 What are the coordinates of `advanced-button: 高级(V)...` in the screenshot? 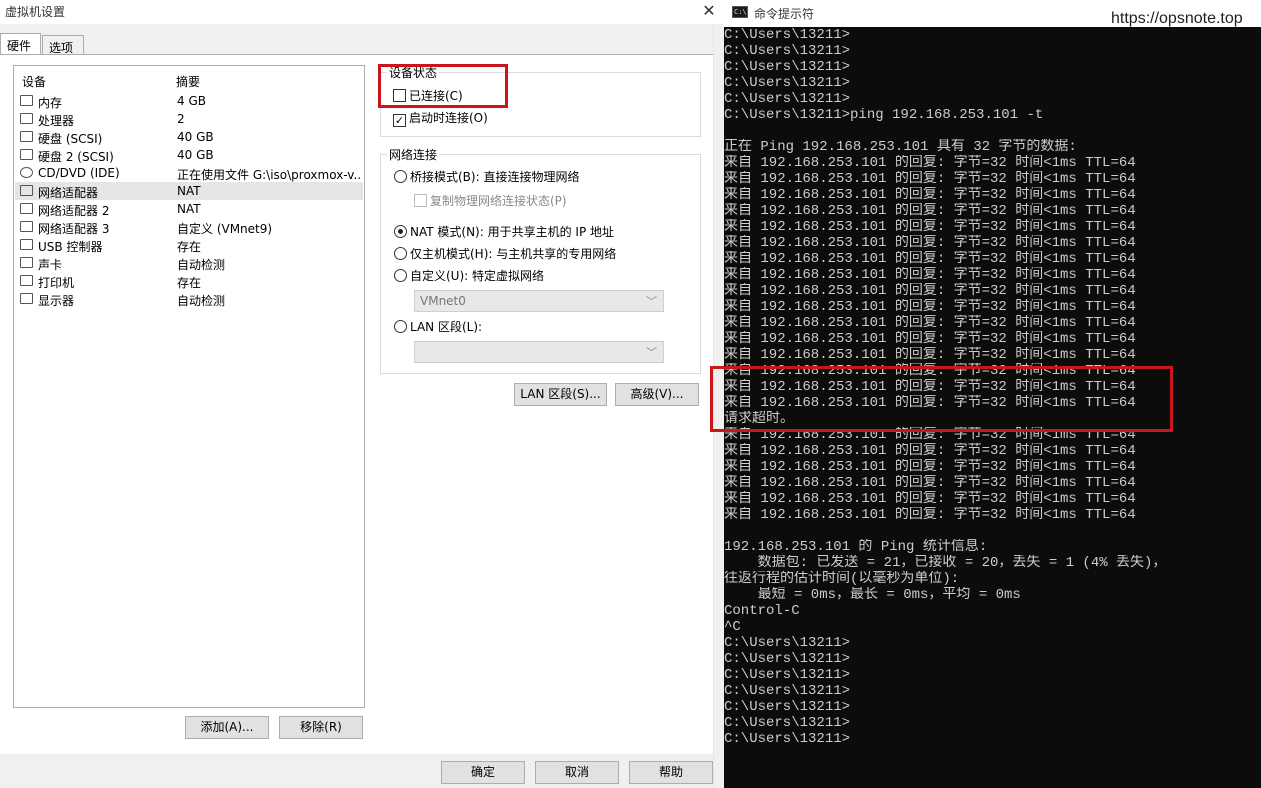 It's located at (657, 394).